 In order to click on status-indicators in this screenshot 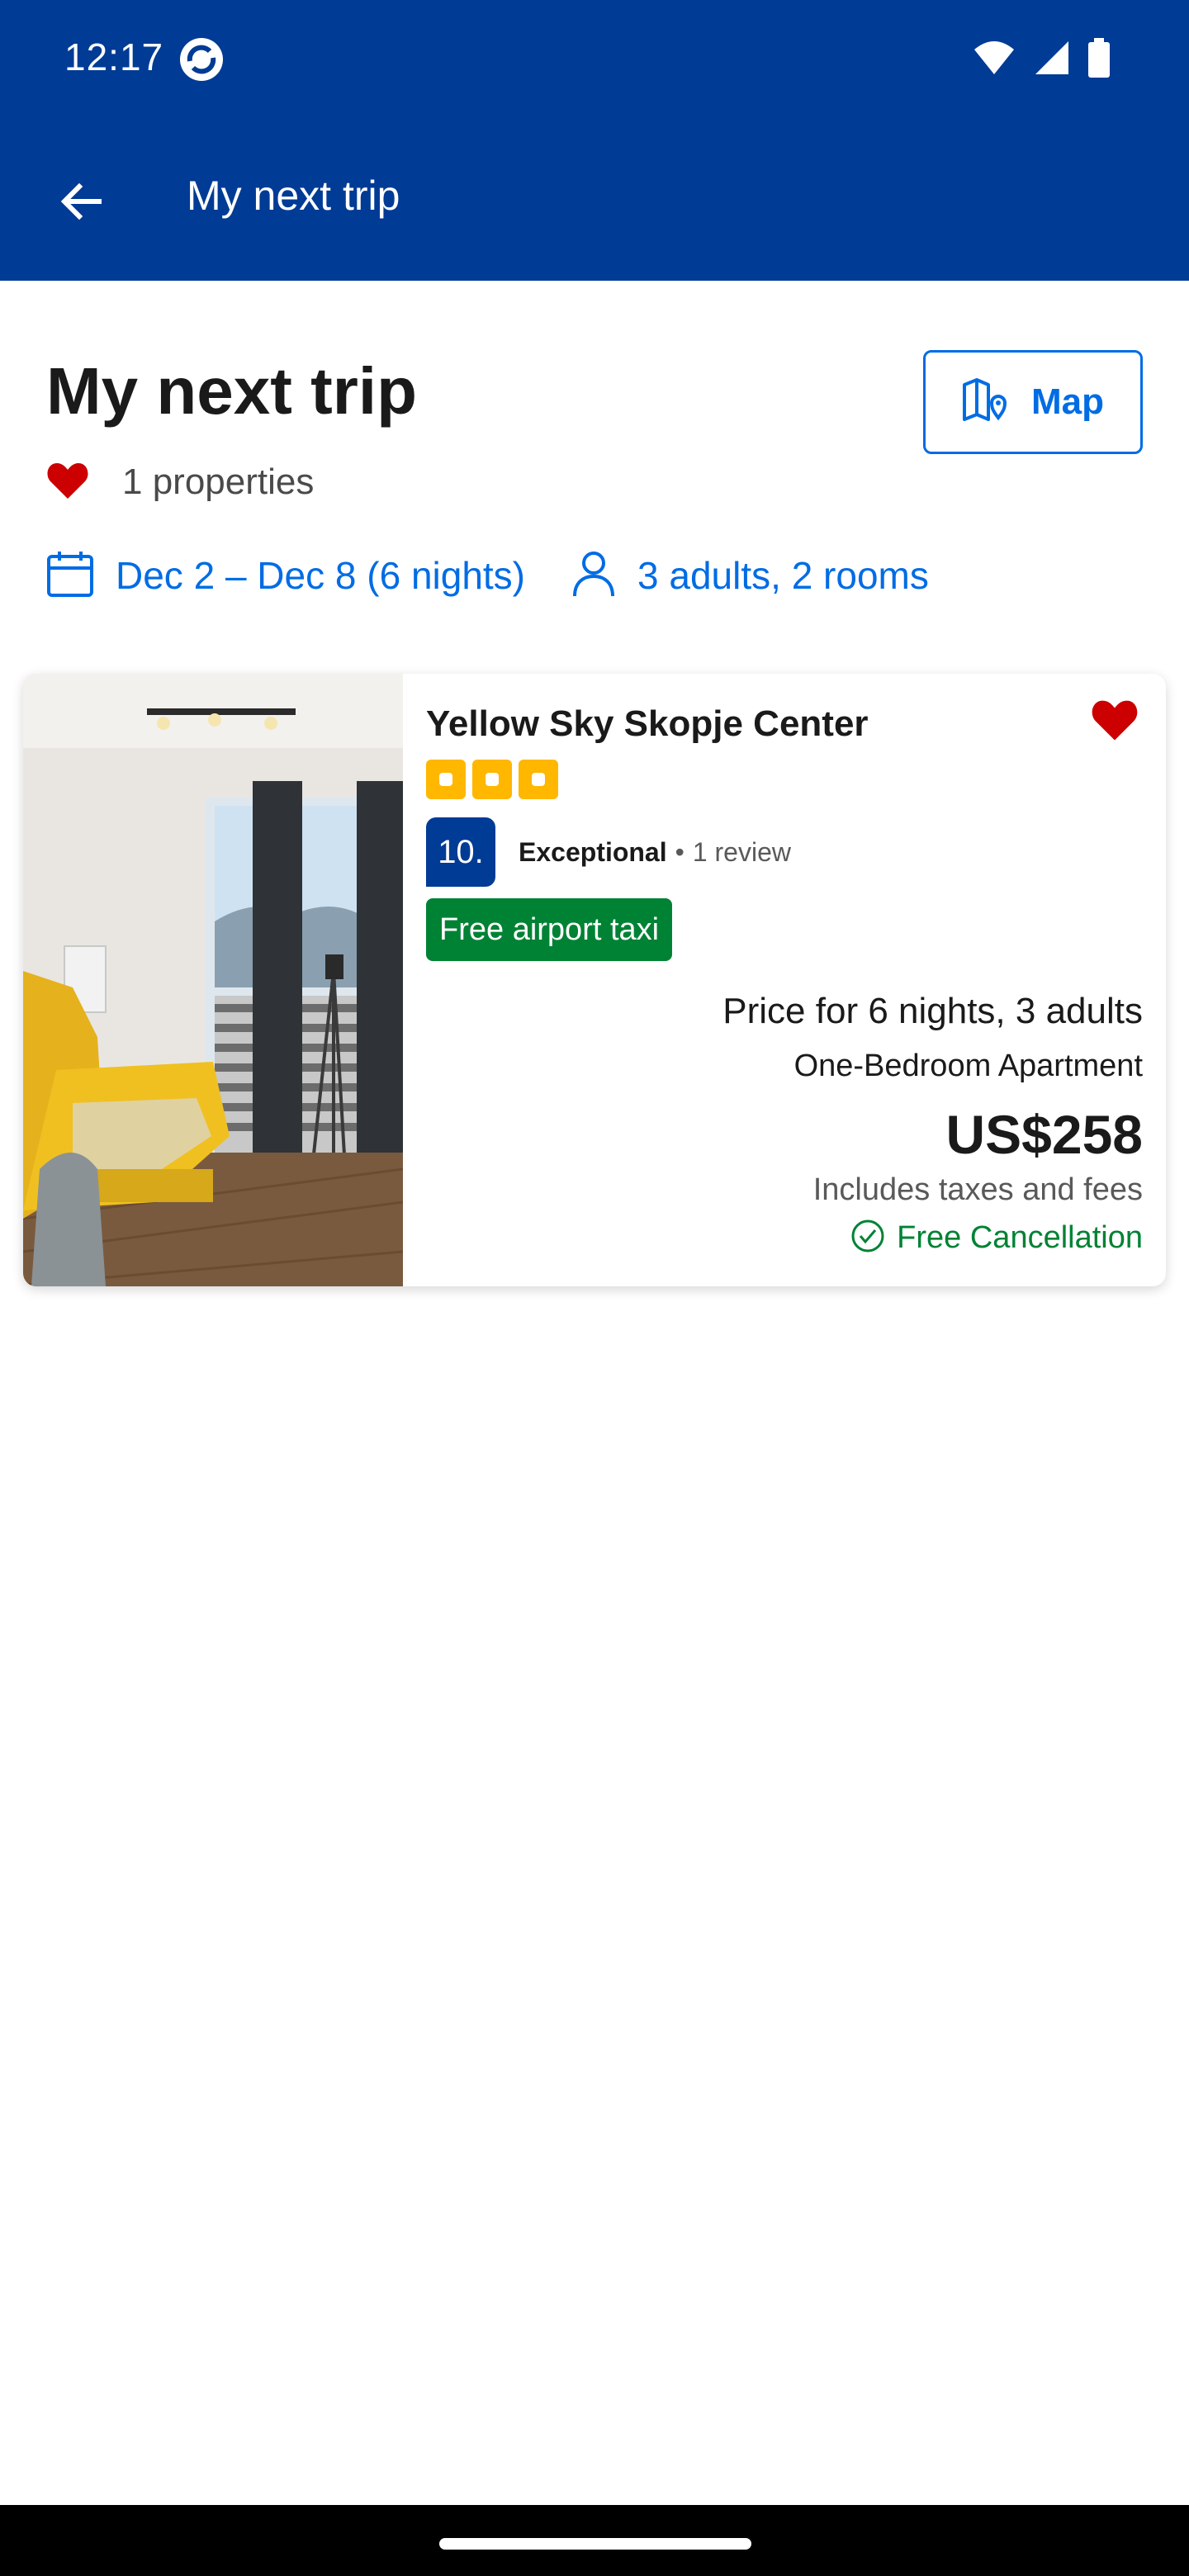, I will do `click(1041, 59)`.